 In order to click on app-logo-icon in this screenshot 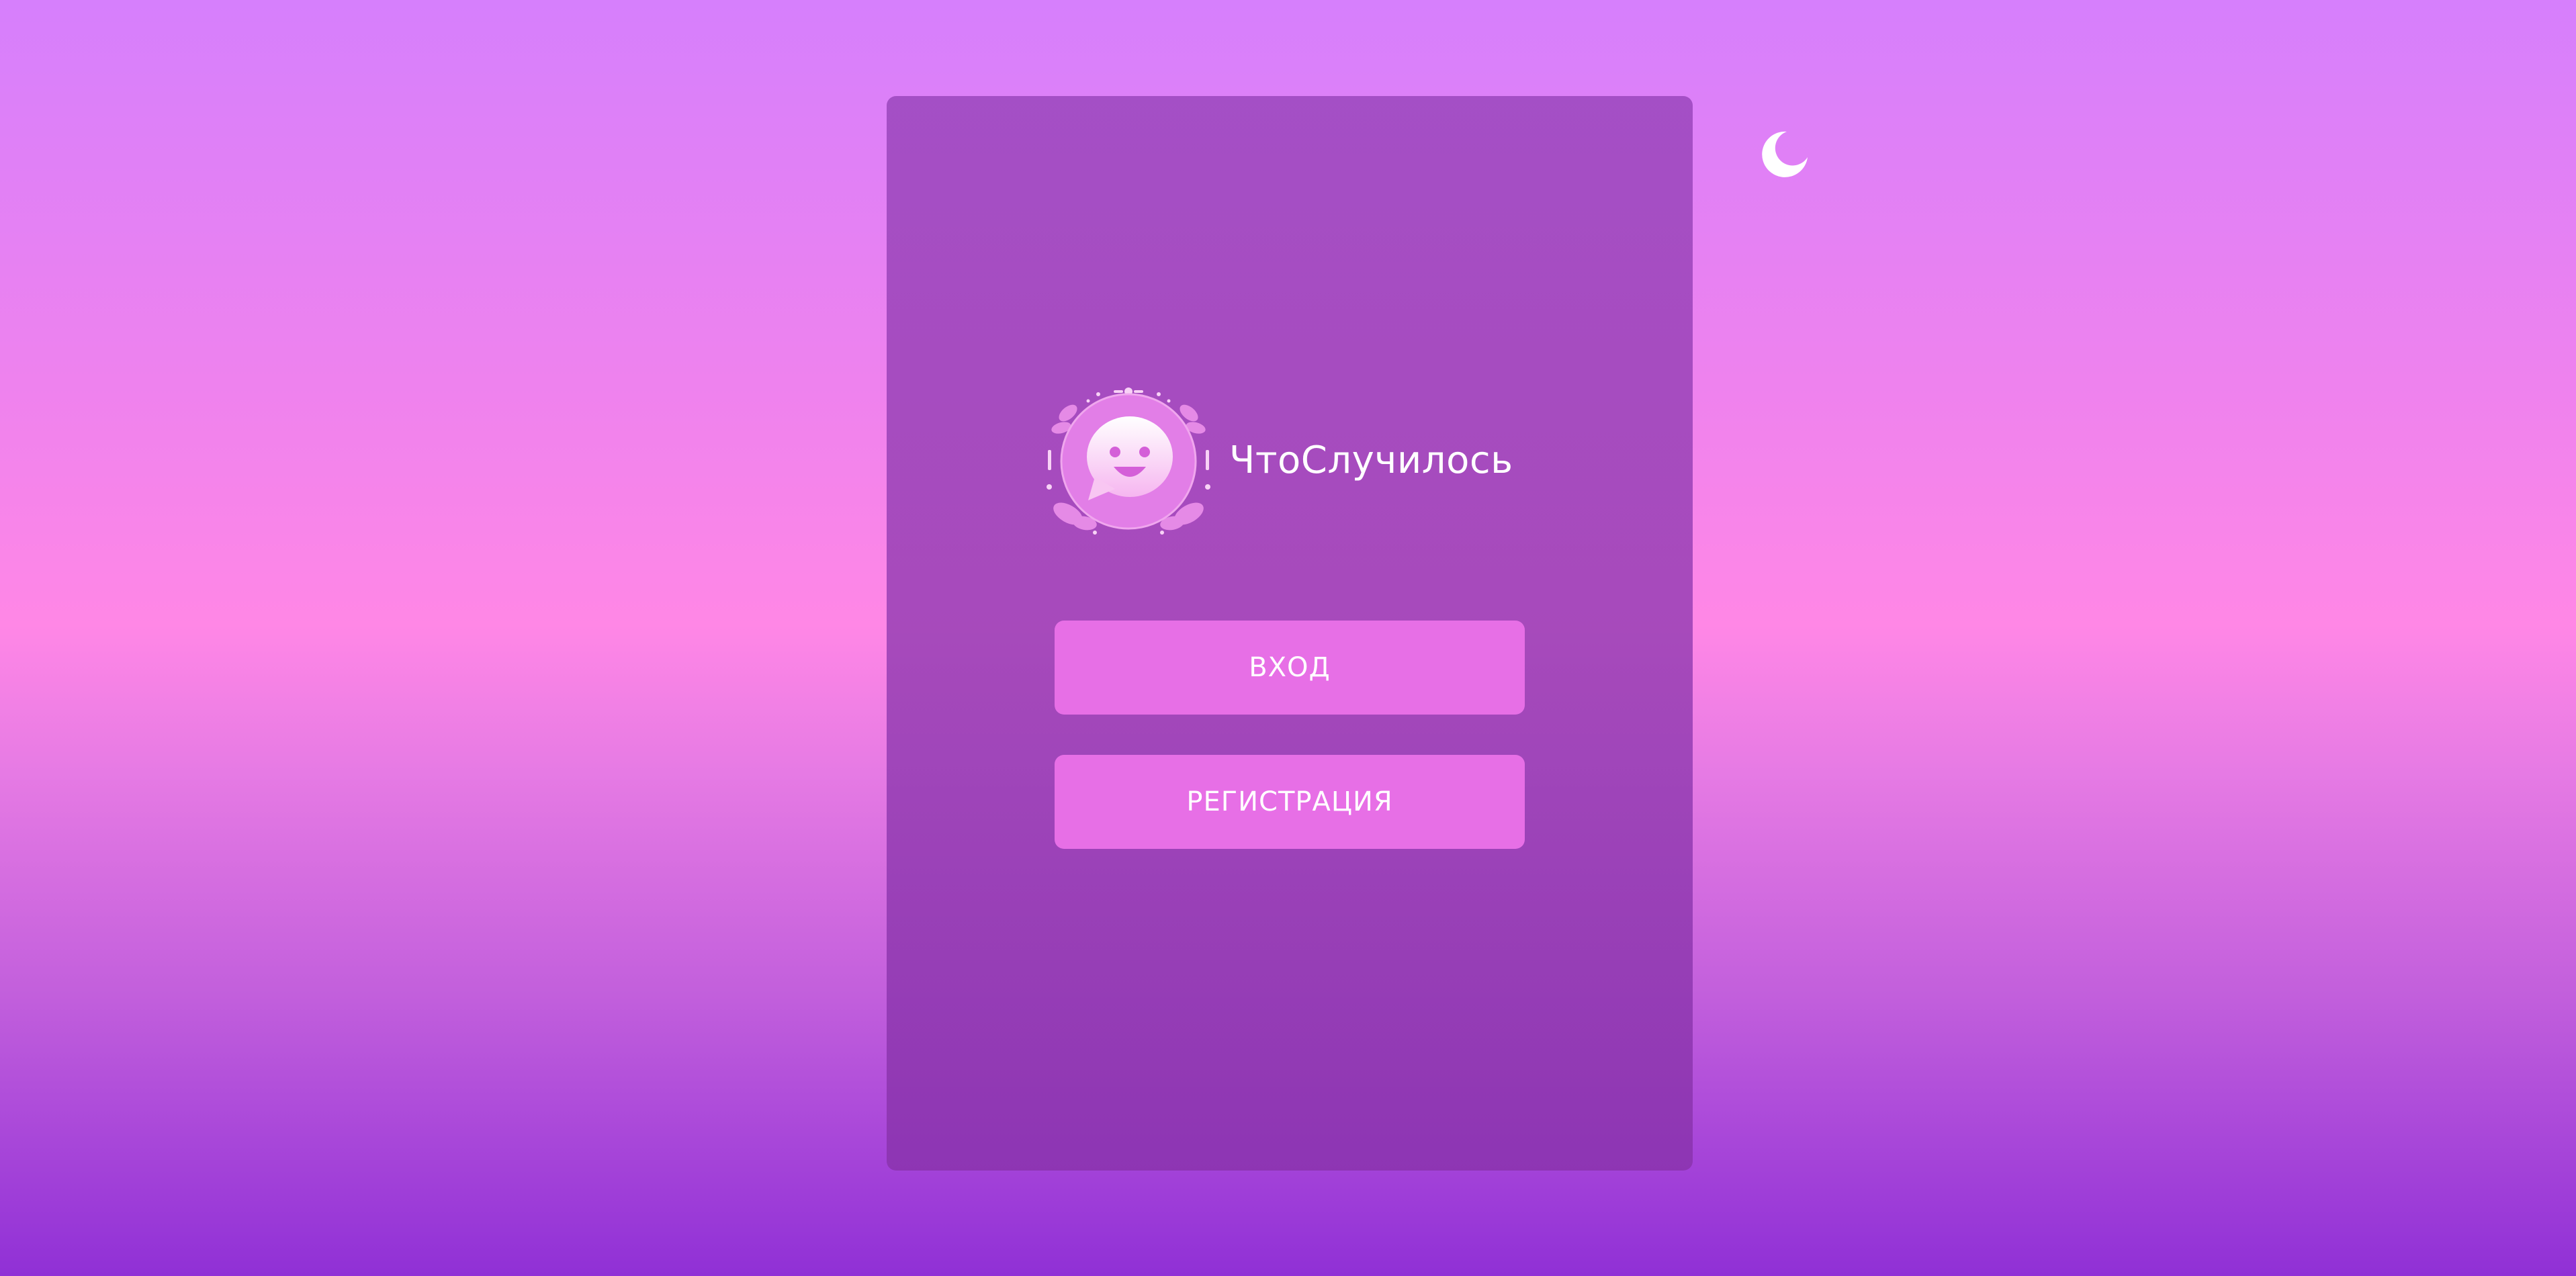, I will do `click(1129, 462)`.